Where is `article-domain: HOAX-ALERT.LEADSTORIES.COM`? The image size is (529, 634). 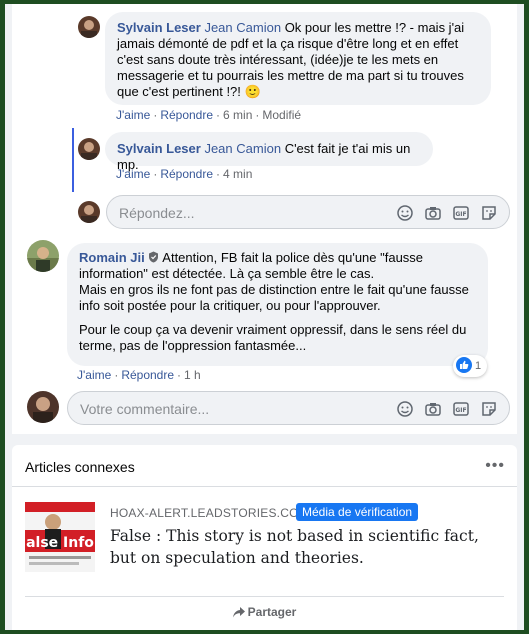
article-domain: HOAX-ALERT.LEADSTORIES.COM is located at coordinates (209, 513).